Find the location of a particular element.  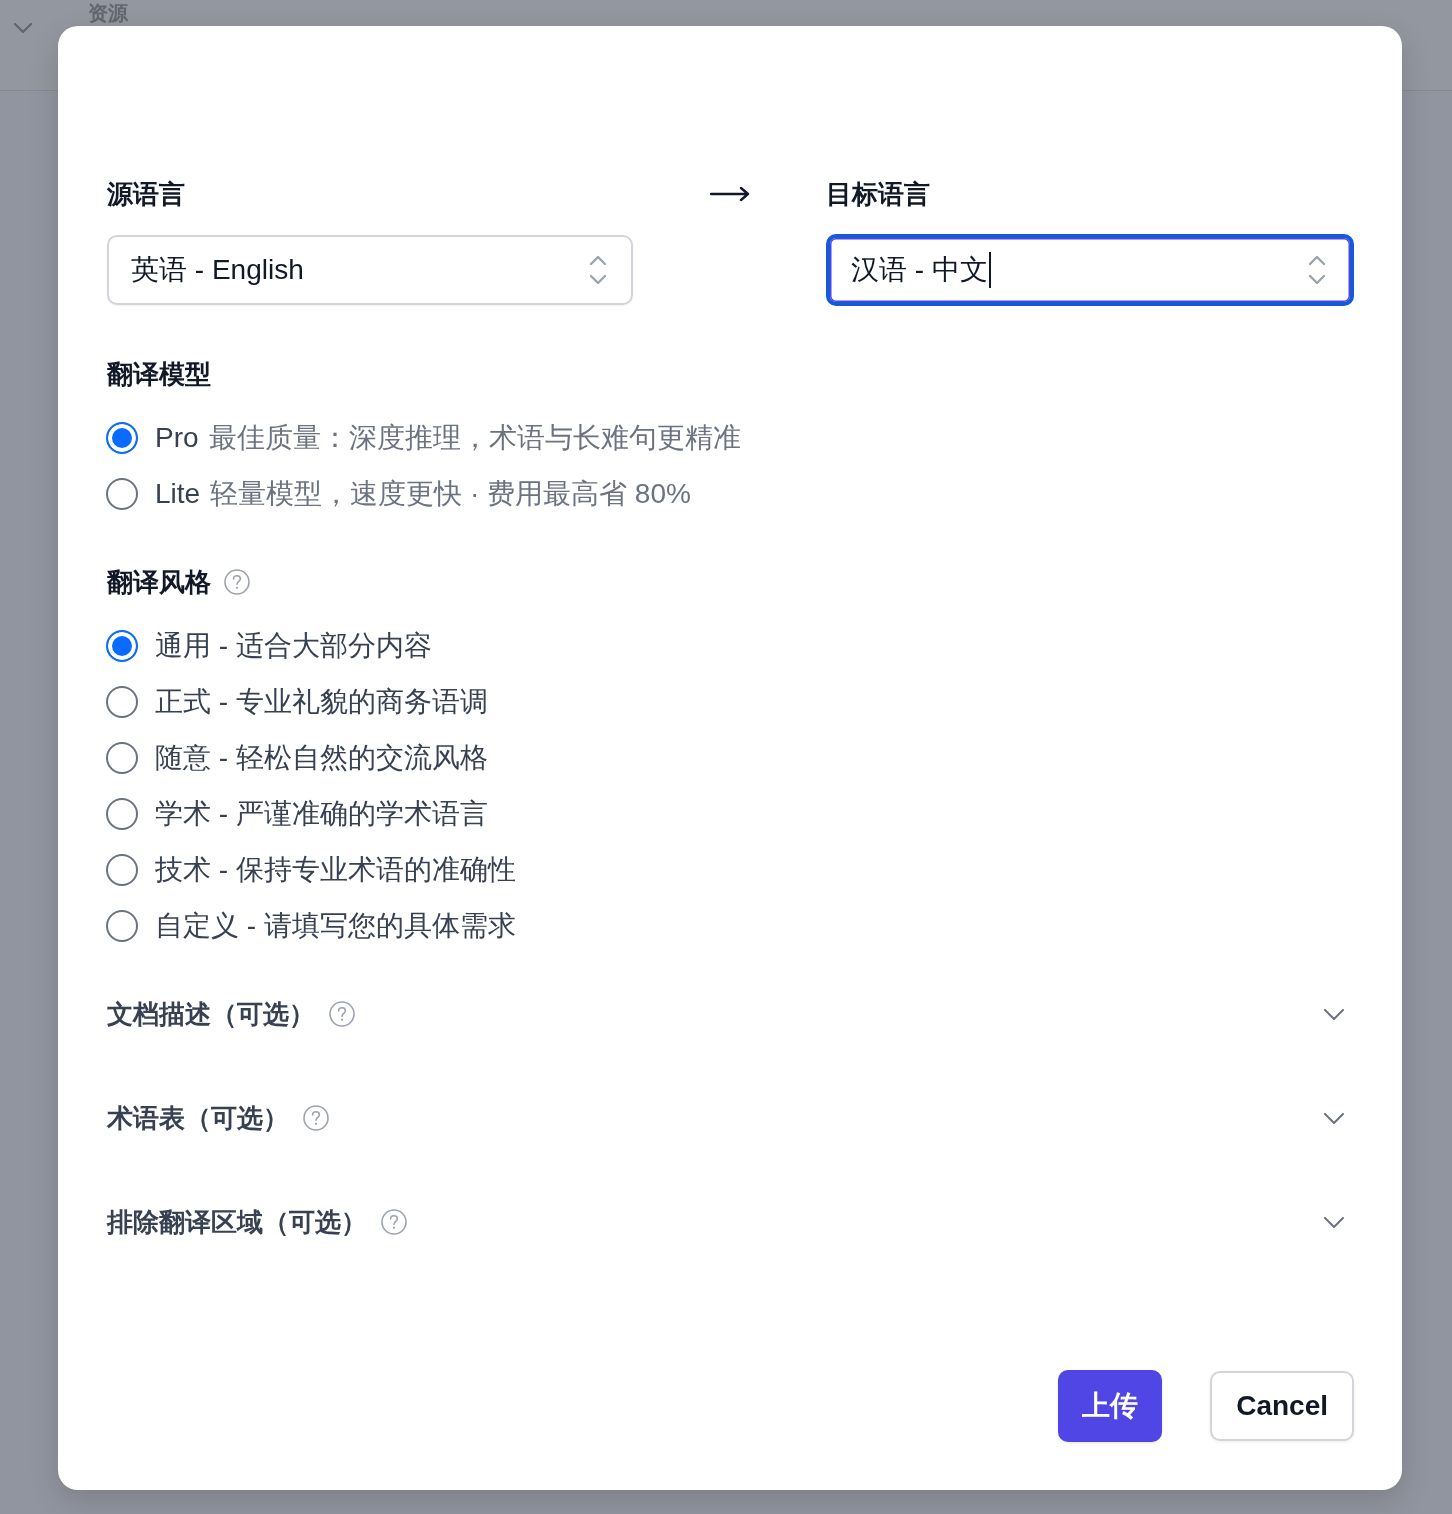

select-value: 英语 - English is located at coordinates (218, 270).